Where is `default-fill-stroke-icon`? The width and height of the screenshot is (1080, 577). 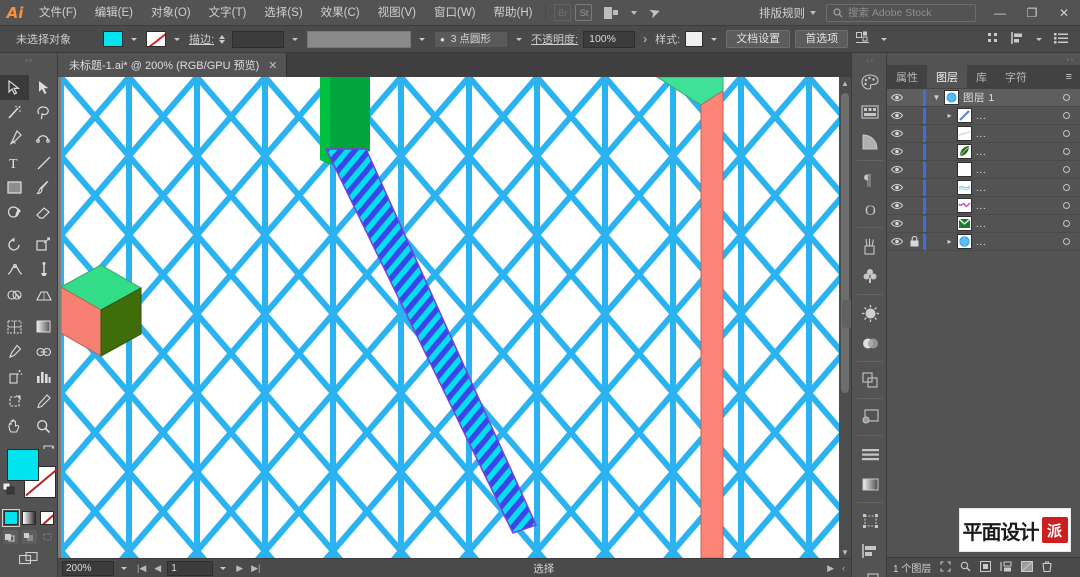 default-fill-stroke-icon is located at coordinates (8, 488).